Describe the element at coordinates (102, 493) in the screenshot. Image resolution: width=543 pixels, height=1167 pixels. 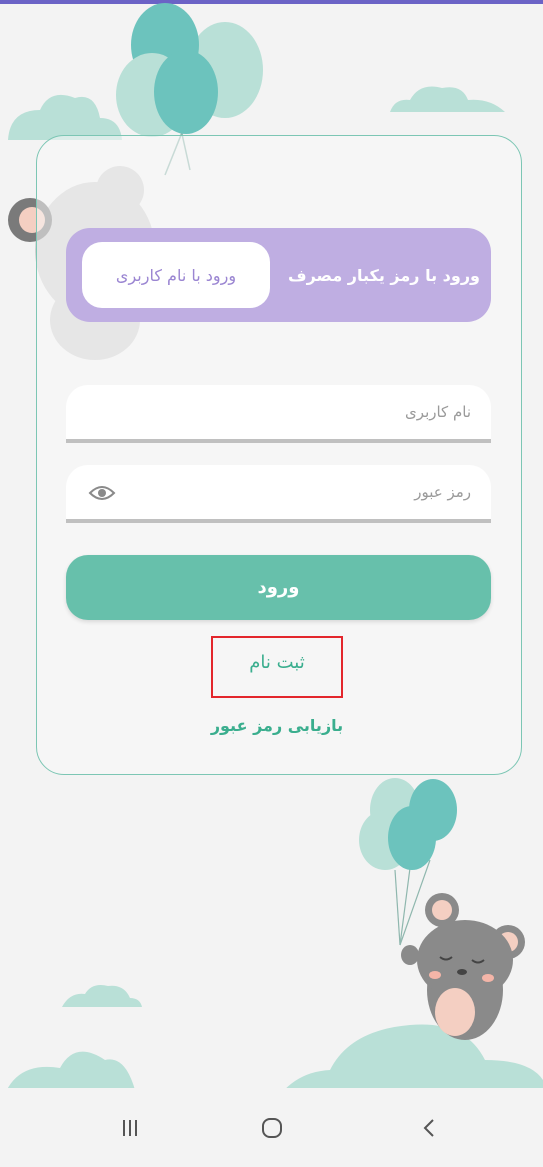
I see `eye-icon` at that location.